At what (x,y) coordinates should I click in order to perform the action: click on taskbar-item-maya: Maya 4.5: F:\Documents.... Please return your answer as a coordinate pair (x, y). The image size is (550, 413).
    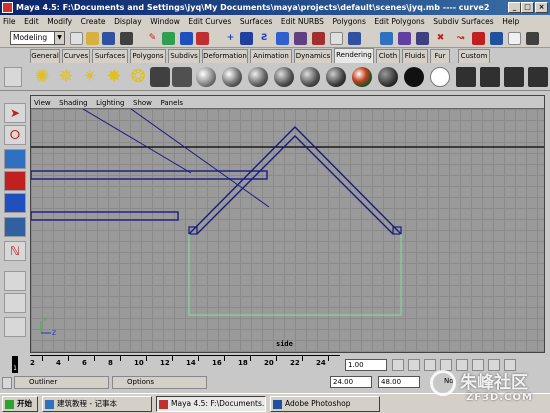
    Looking at the image, I should click on (211, 404).